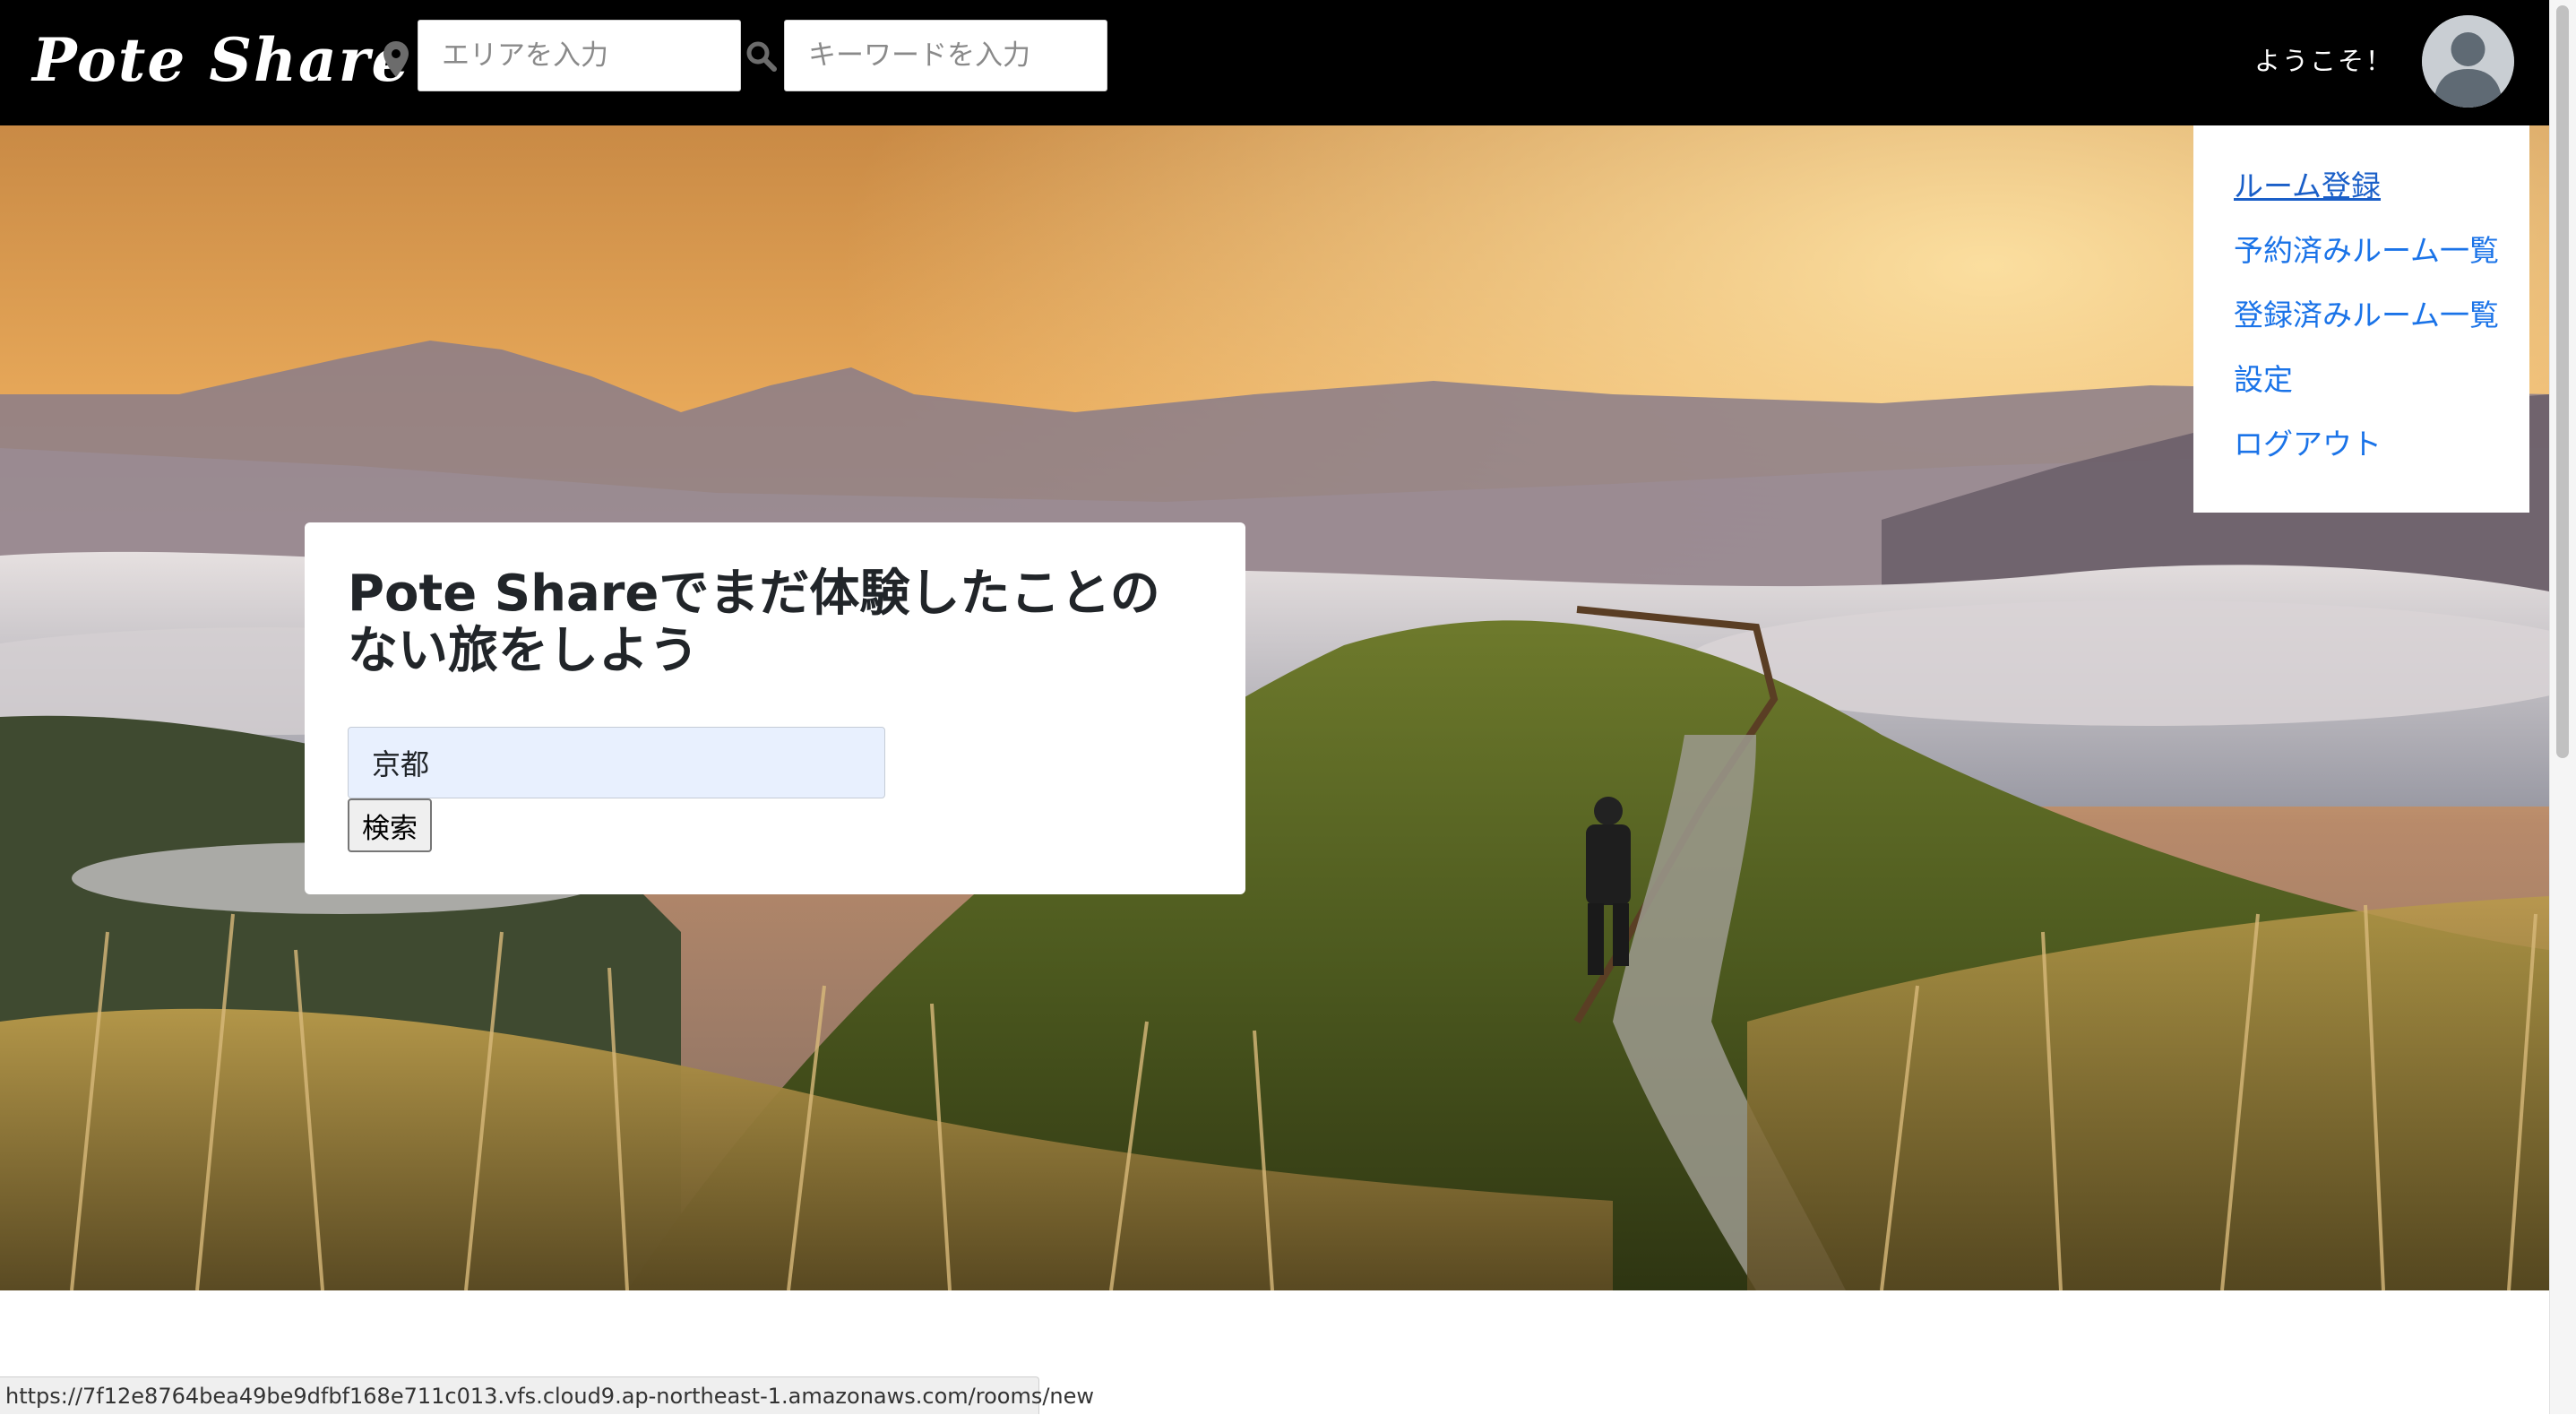 This screenshot has width=2576, height=1415. Describe the element at coordinates (579, 55) in the screenshot. I see `area-search-input` at that location.